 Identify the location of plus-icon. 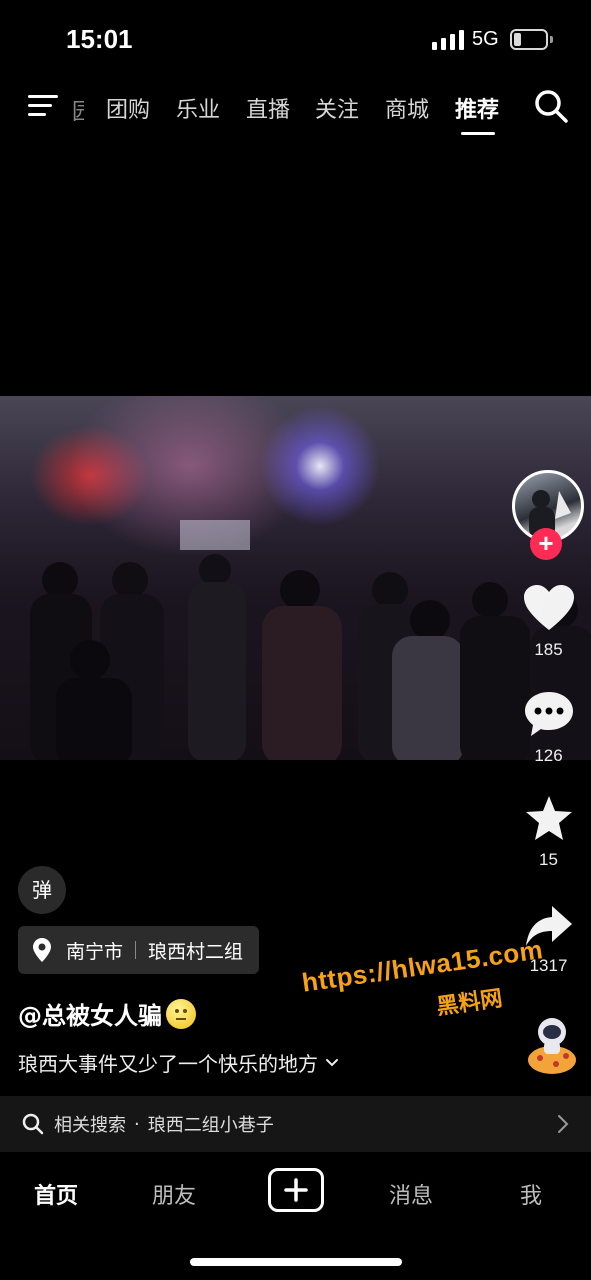
(296, 1190).